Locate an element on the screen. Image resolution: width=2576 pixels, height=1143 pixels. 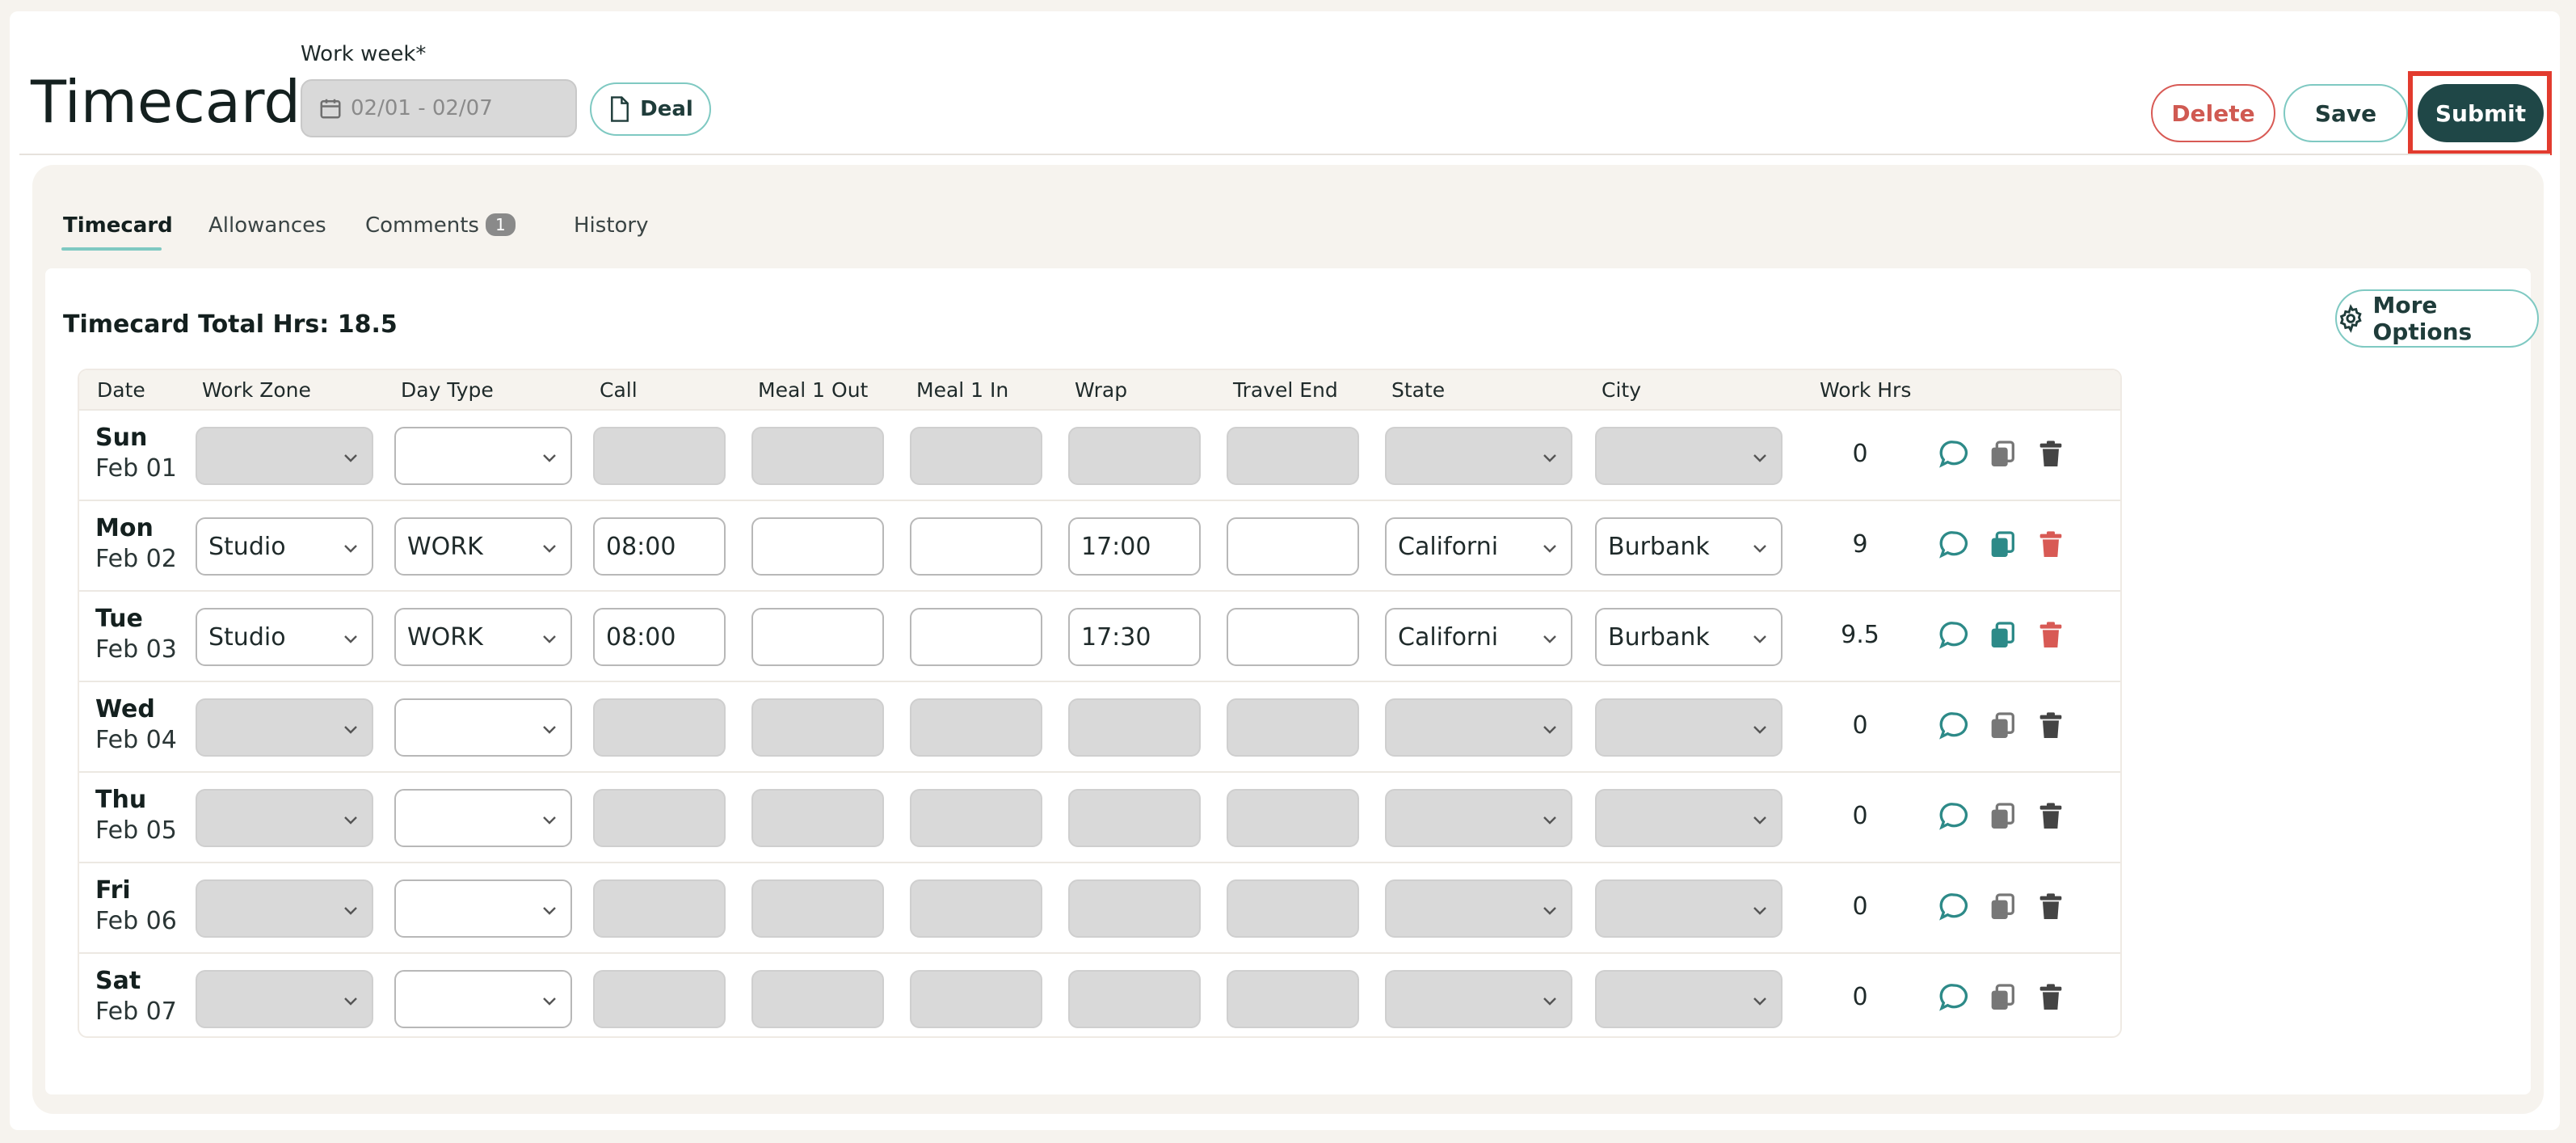
tab-timecard: Timecard is located at coordinates (118, 225).